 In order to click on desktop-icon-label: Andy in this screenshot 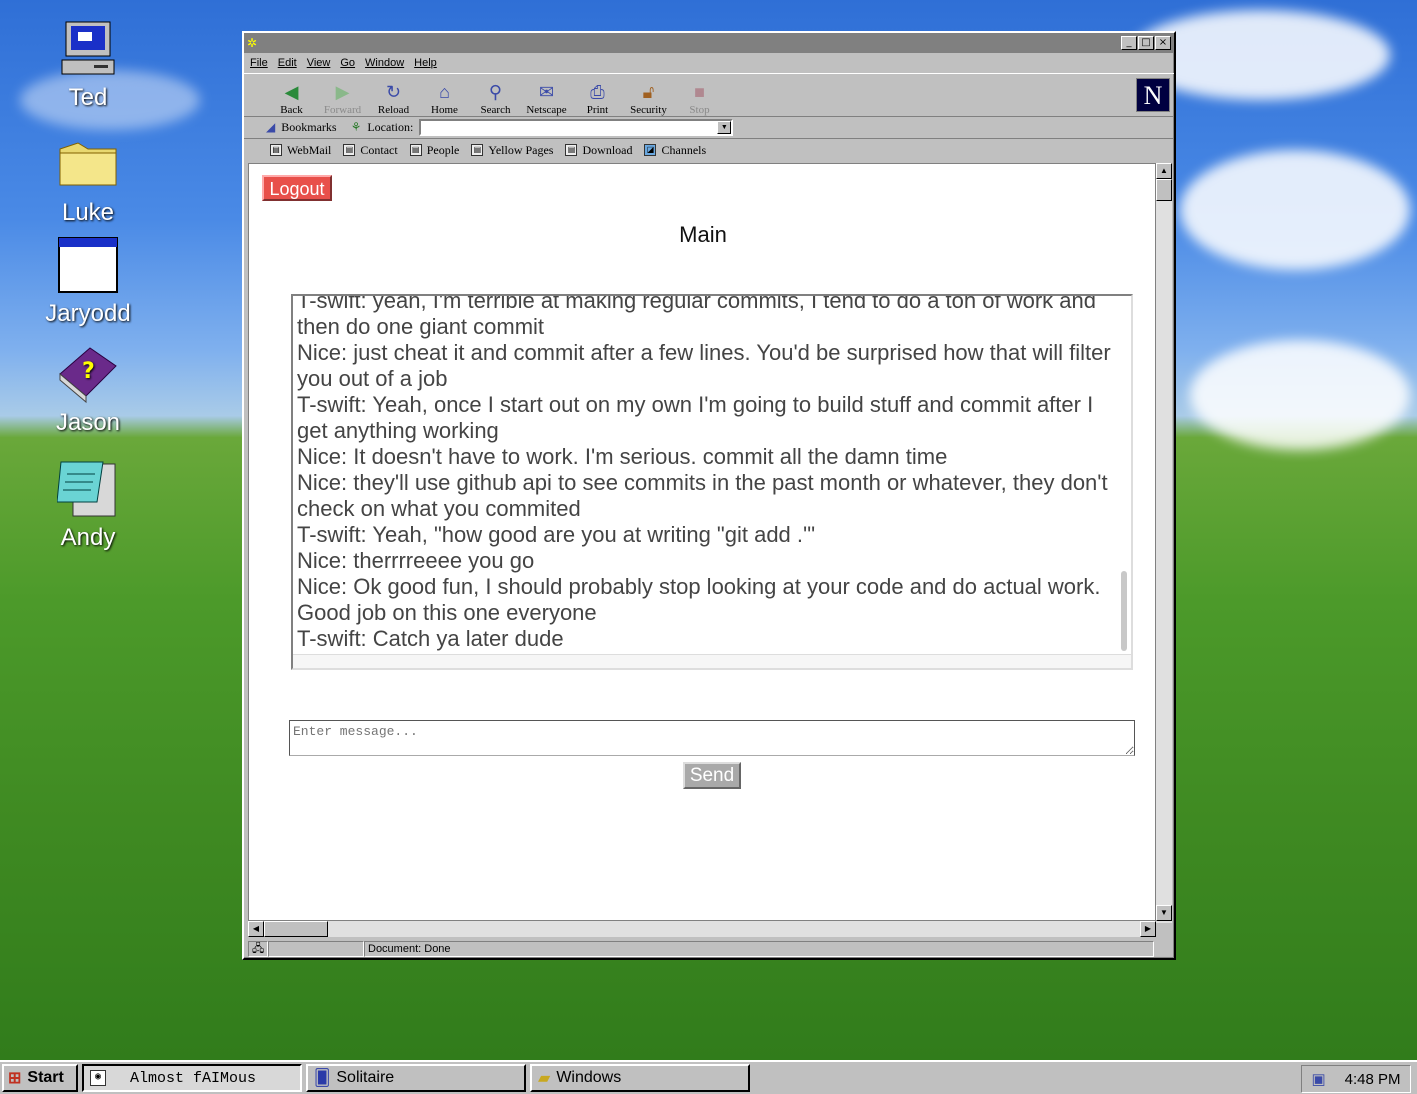, I will do `click(88, 537)`.